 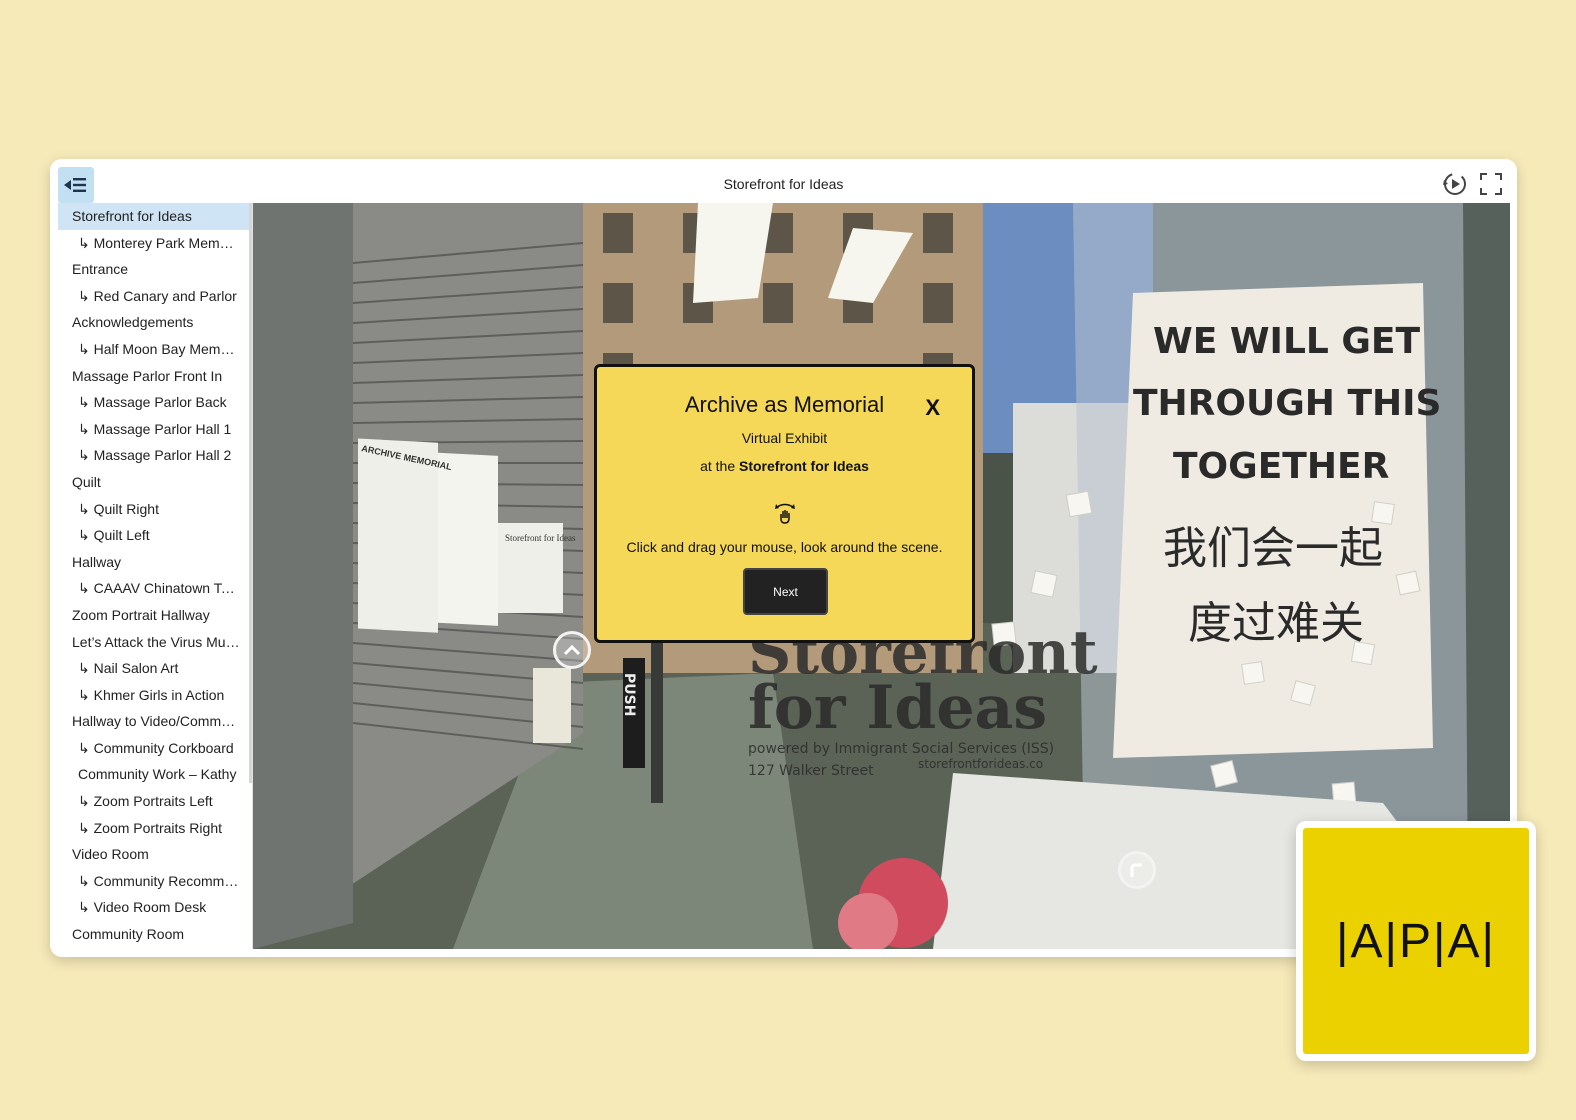 What do you see at coordinates (155, 562) in the screenshot?
I see `scene-list-item: Hallway` at bounding box center [155, 562].